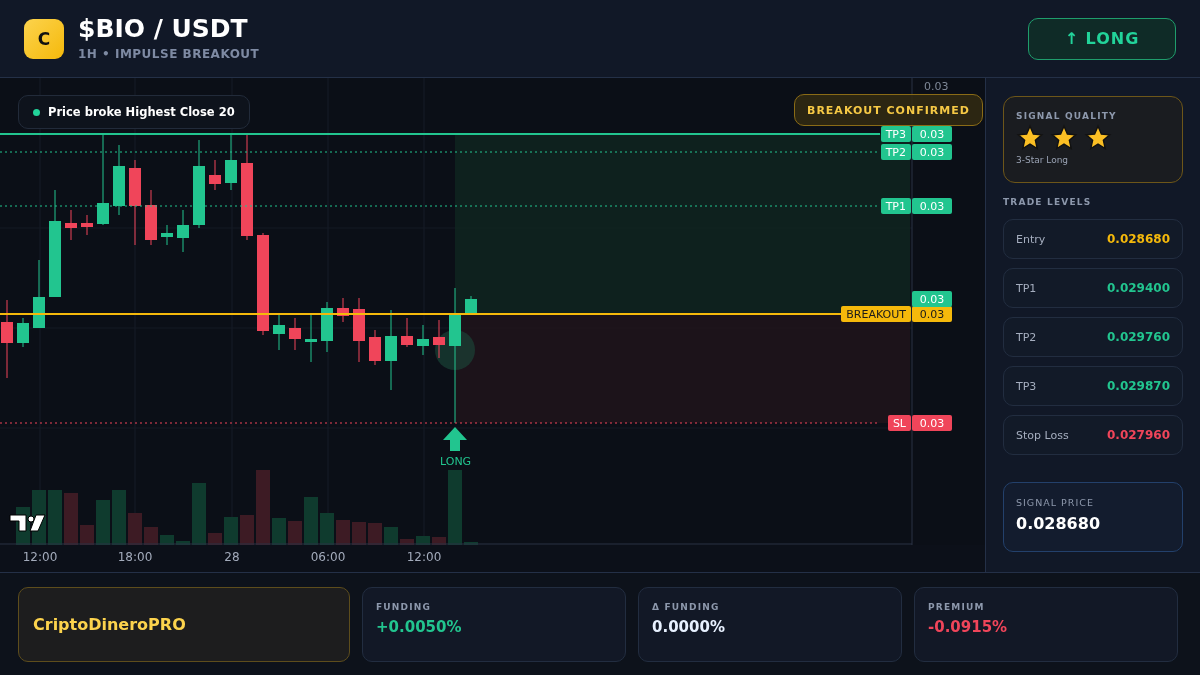  I want to click on level-value: 0.029870, so click(1138, 386).